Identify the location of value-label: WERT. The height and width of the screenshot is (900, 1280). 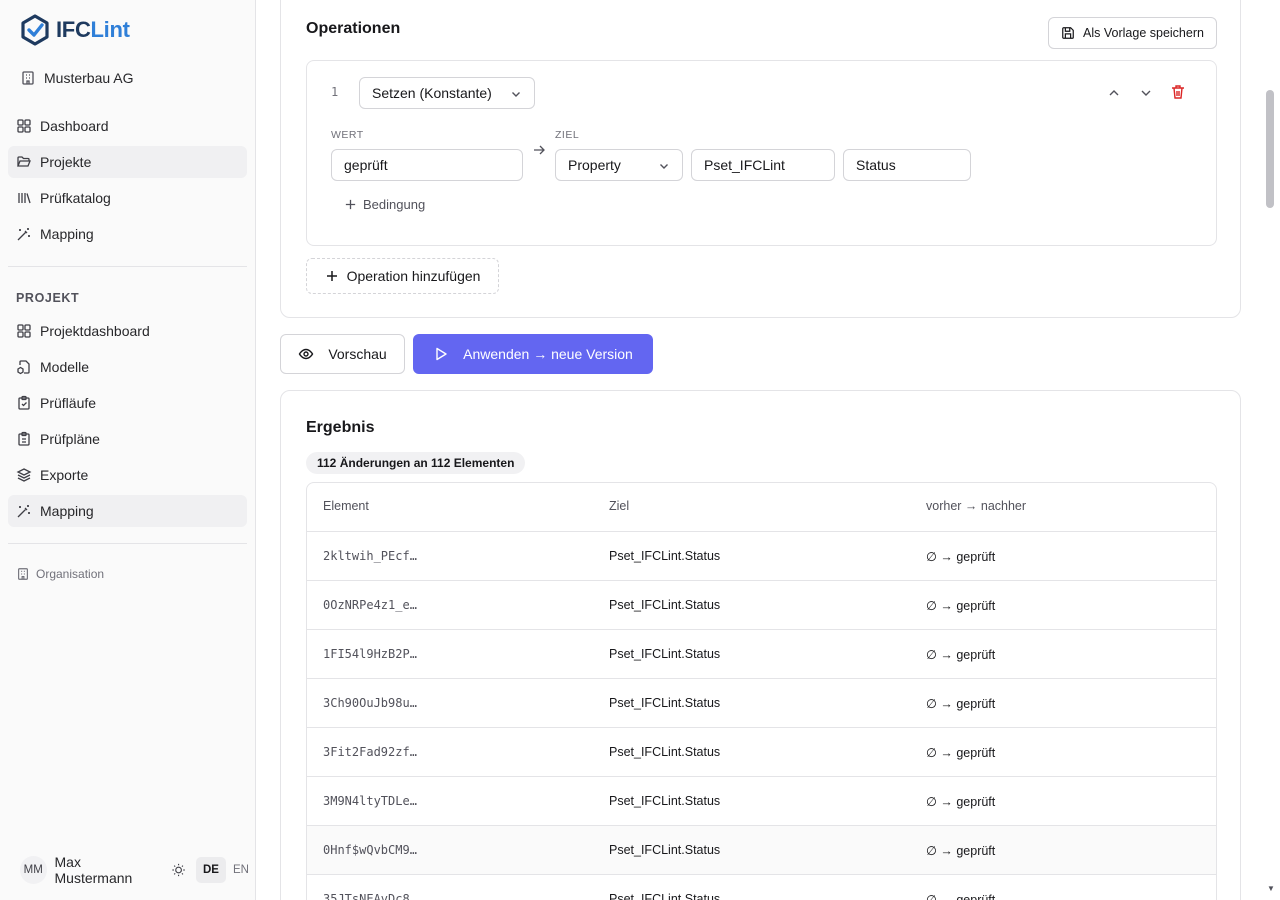
(347, 135).